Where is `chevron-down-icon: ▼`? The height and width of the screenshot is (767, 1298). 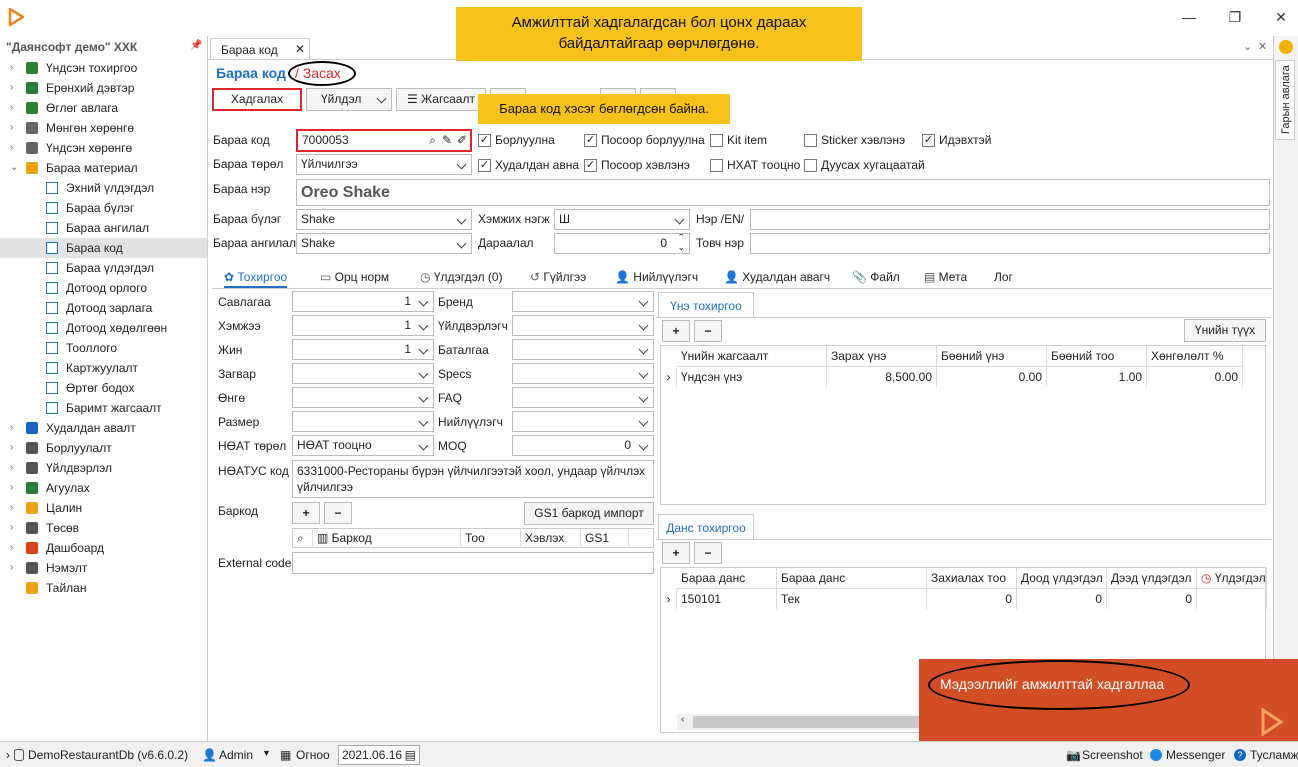 chevron-down-icon: ▼ is located at coordinates (266, 753).